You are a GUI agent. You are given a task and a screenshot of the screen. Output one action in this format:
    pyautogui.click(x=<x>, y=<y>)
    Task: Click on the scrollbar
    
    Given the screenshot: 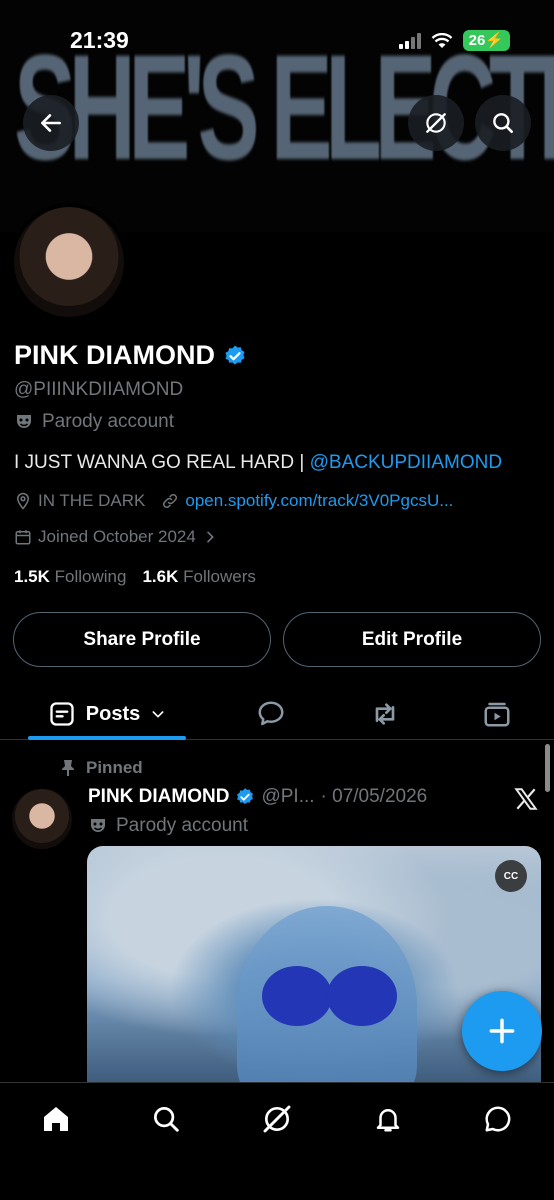 What is the action you would take?
    pyautogui.click(x=547, y=768)
    